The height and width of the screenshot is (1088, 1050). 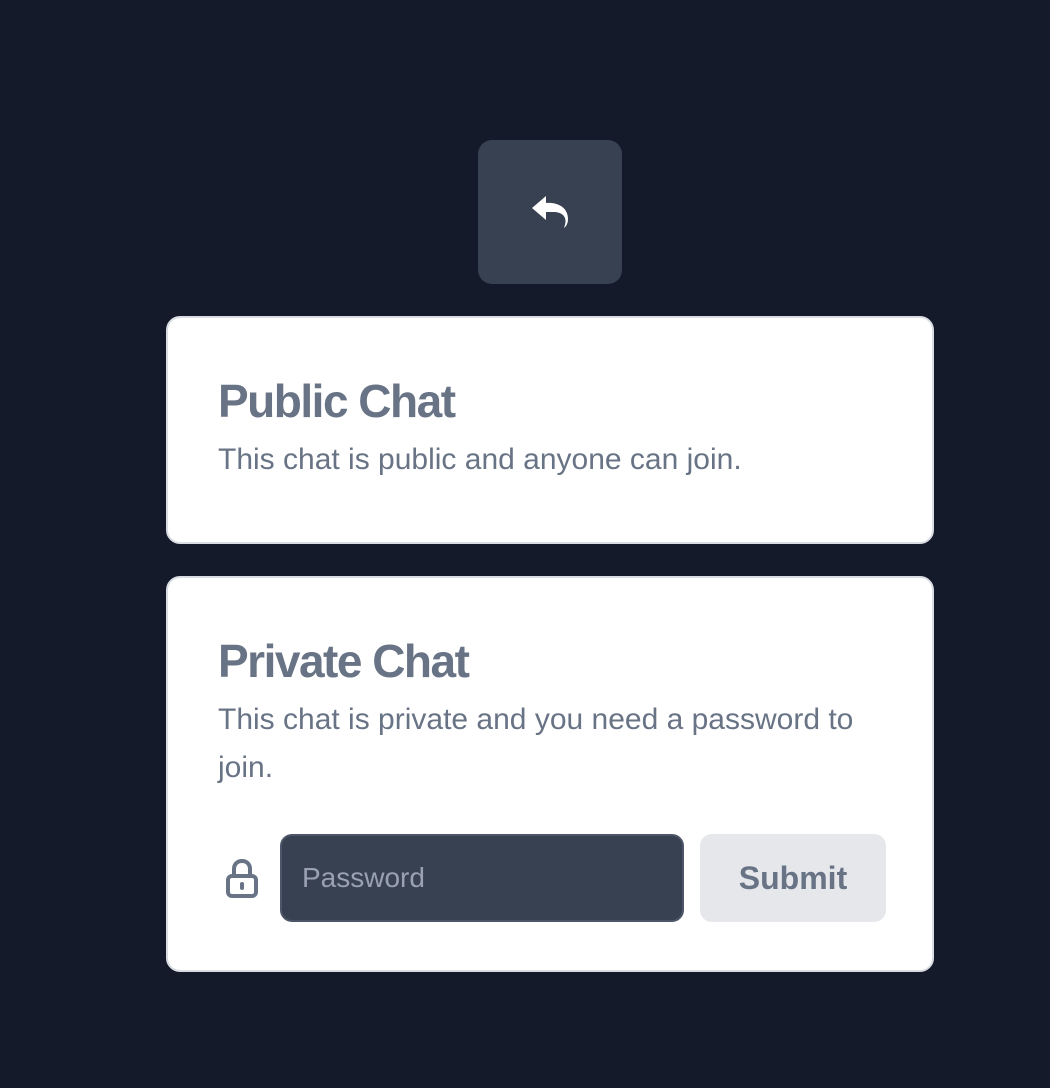 I want to click on password-row: Submit, so click(x=552, y=878).